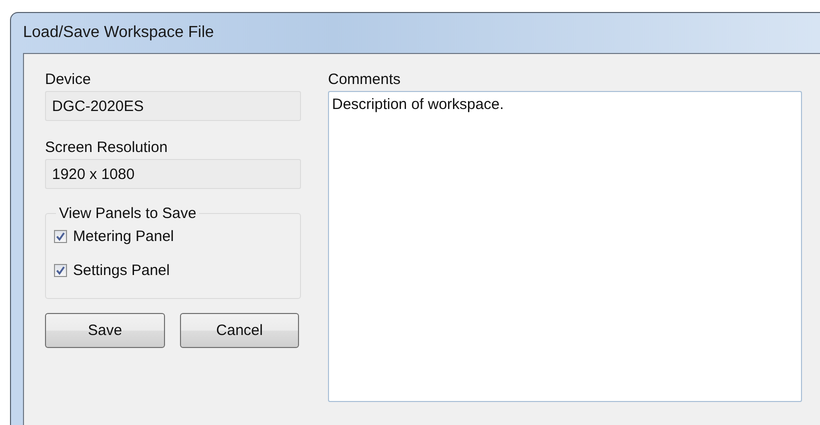 The width and height of the screenshot is (820, 425). Describe the element at coordinates (173, 174) in the screenshot. I see `screen-resolution-field: 1920 x 1080` at that location.